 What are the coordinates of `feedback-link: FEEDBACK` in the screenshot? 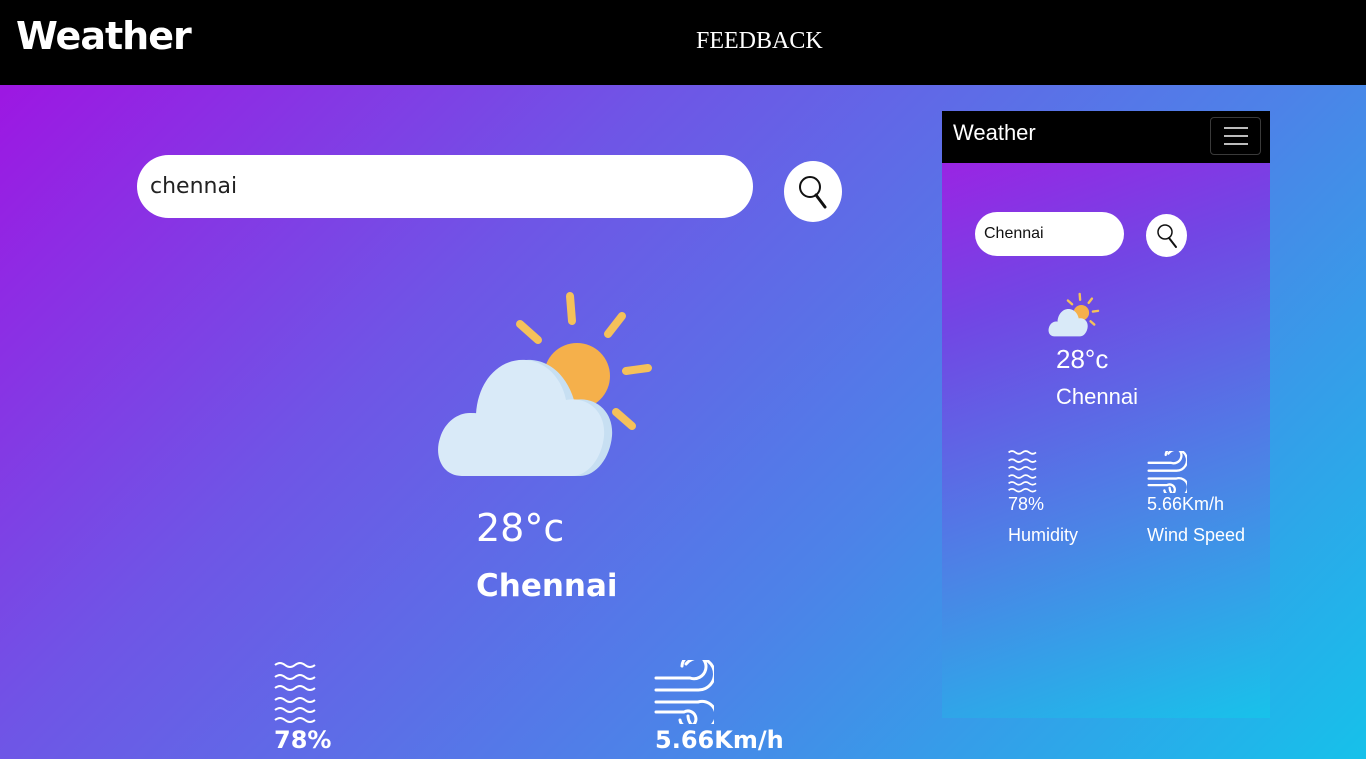 It's located at (759, 41).